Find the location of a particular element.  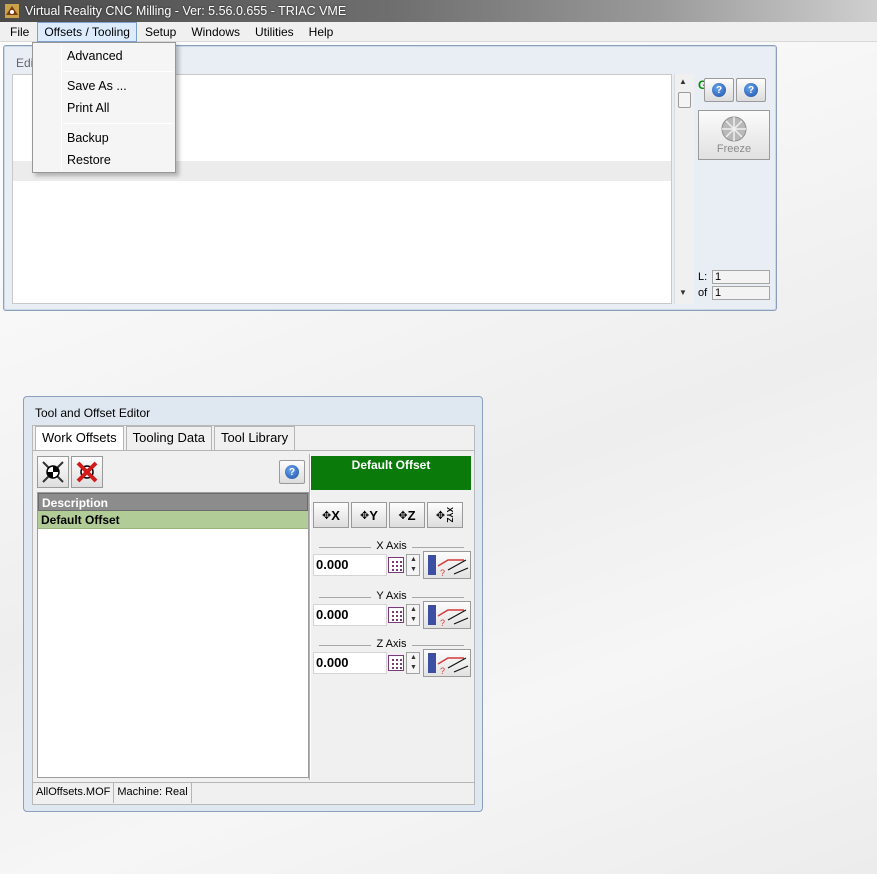

menu-item-advanced: Advanced is located at coordinates (95, 56).